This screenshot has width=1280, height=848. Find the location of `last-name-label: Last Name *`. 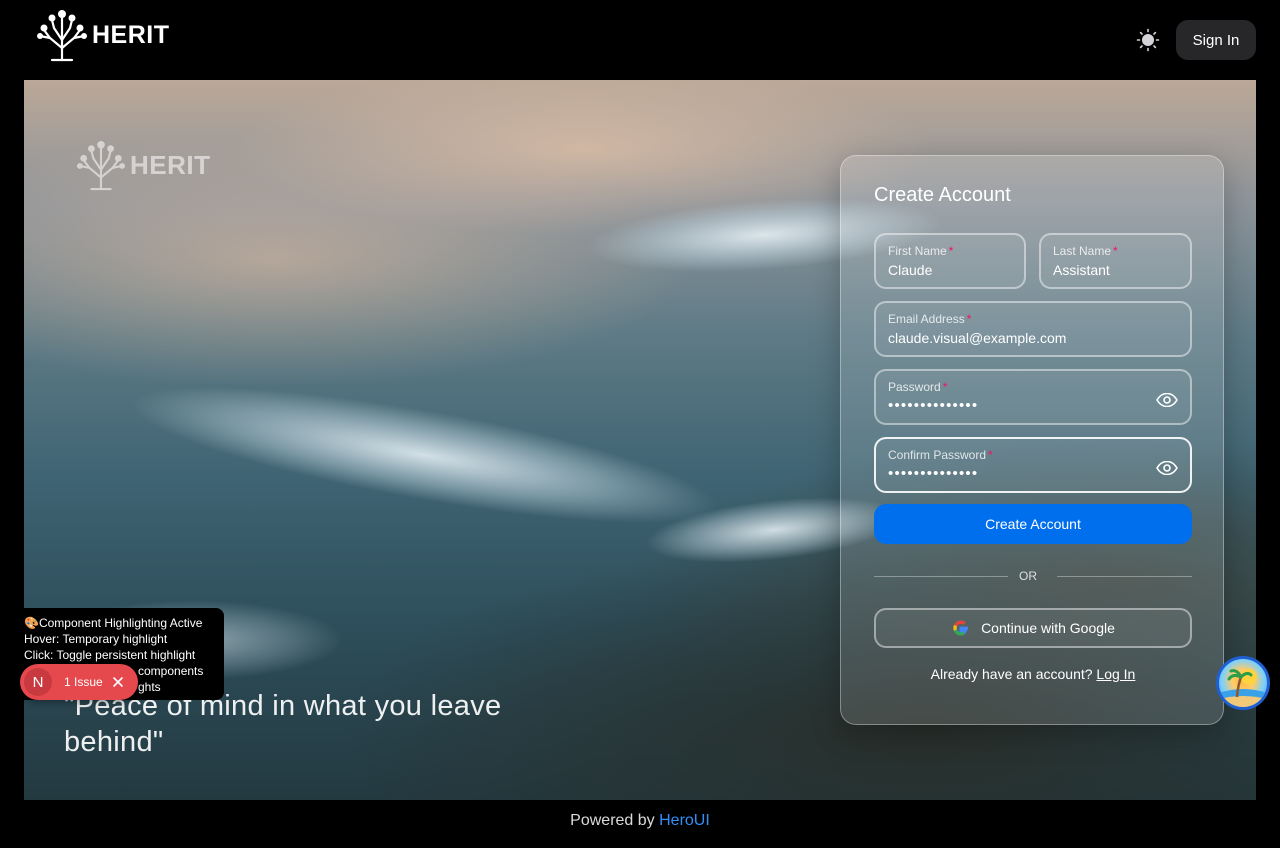

last-name-label: Last Name * is located at coordinates (1085, 251).